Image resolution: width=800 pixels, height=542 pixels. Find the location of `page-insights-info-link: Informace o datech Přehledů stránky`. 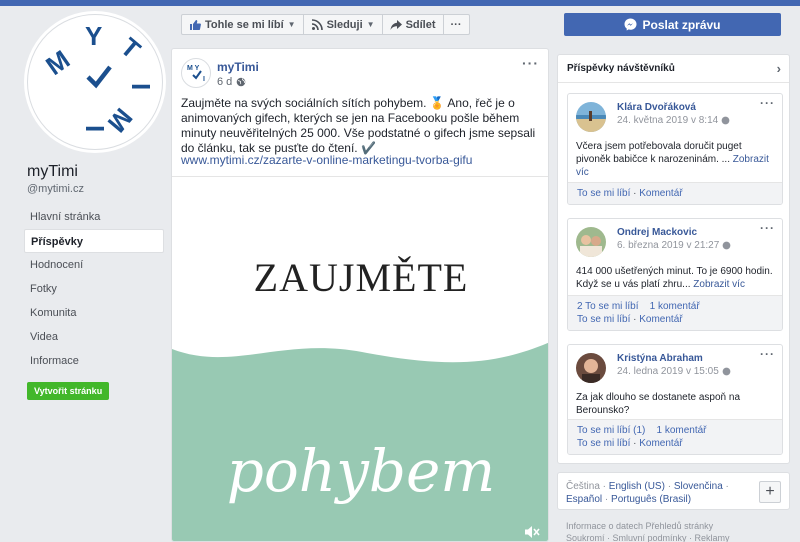

page-insights-info-link: Informace o datech Přehledů stránky is located at coordinates (678, 526).